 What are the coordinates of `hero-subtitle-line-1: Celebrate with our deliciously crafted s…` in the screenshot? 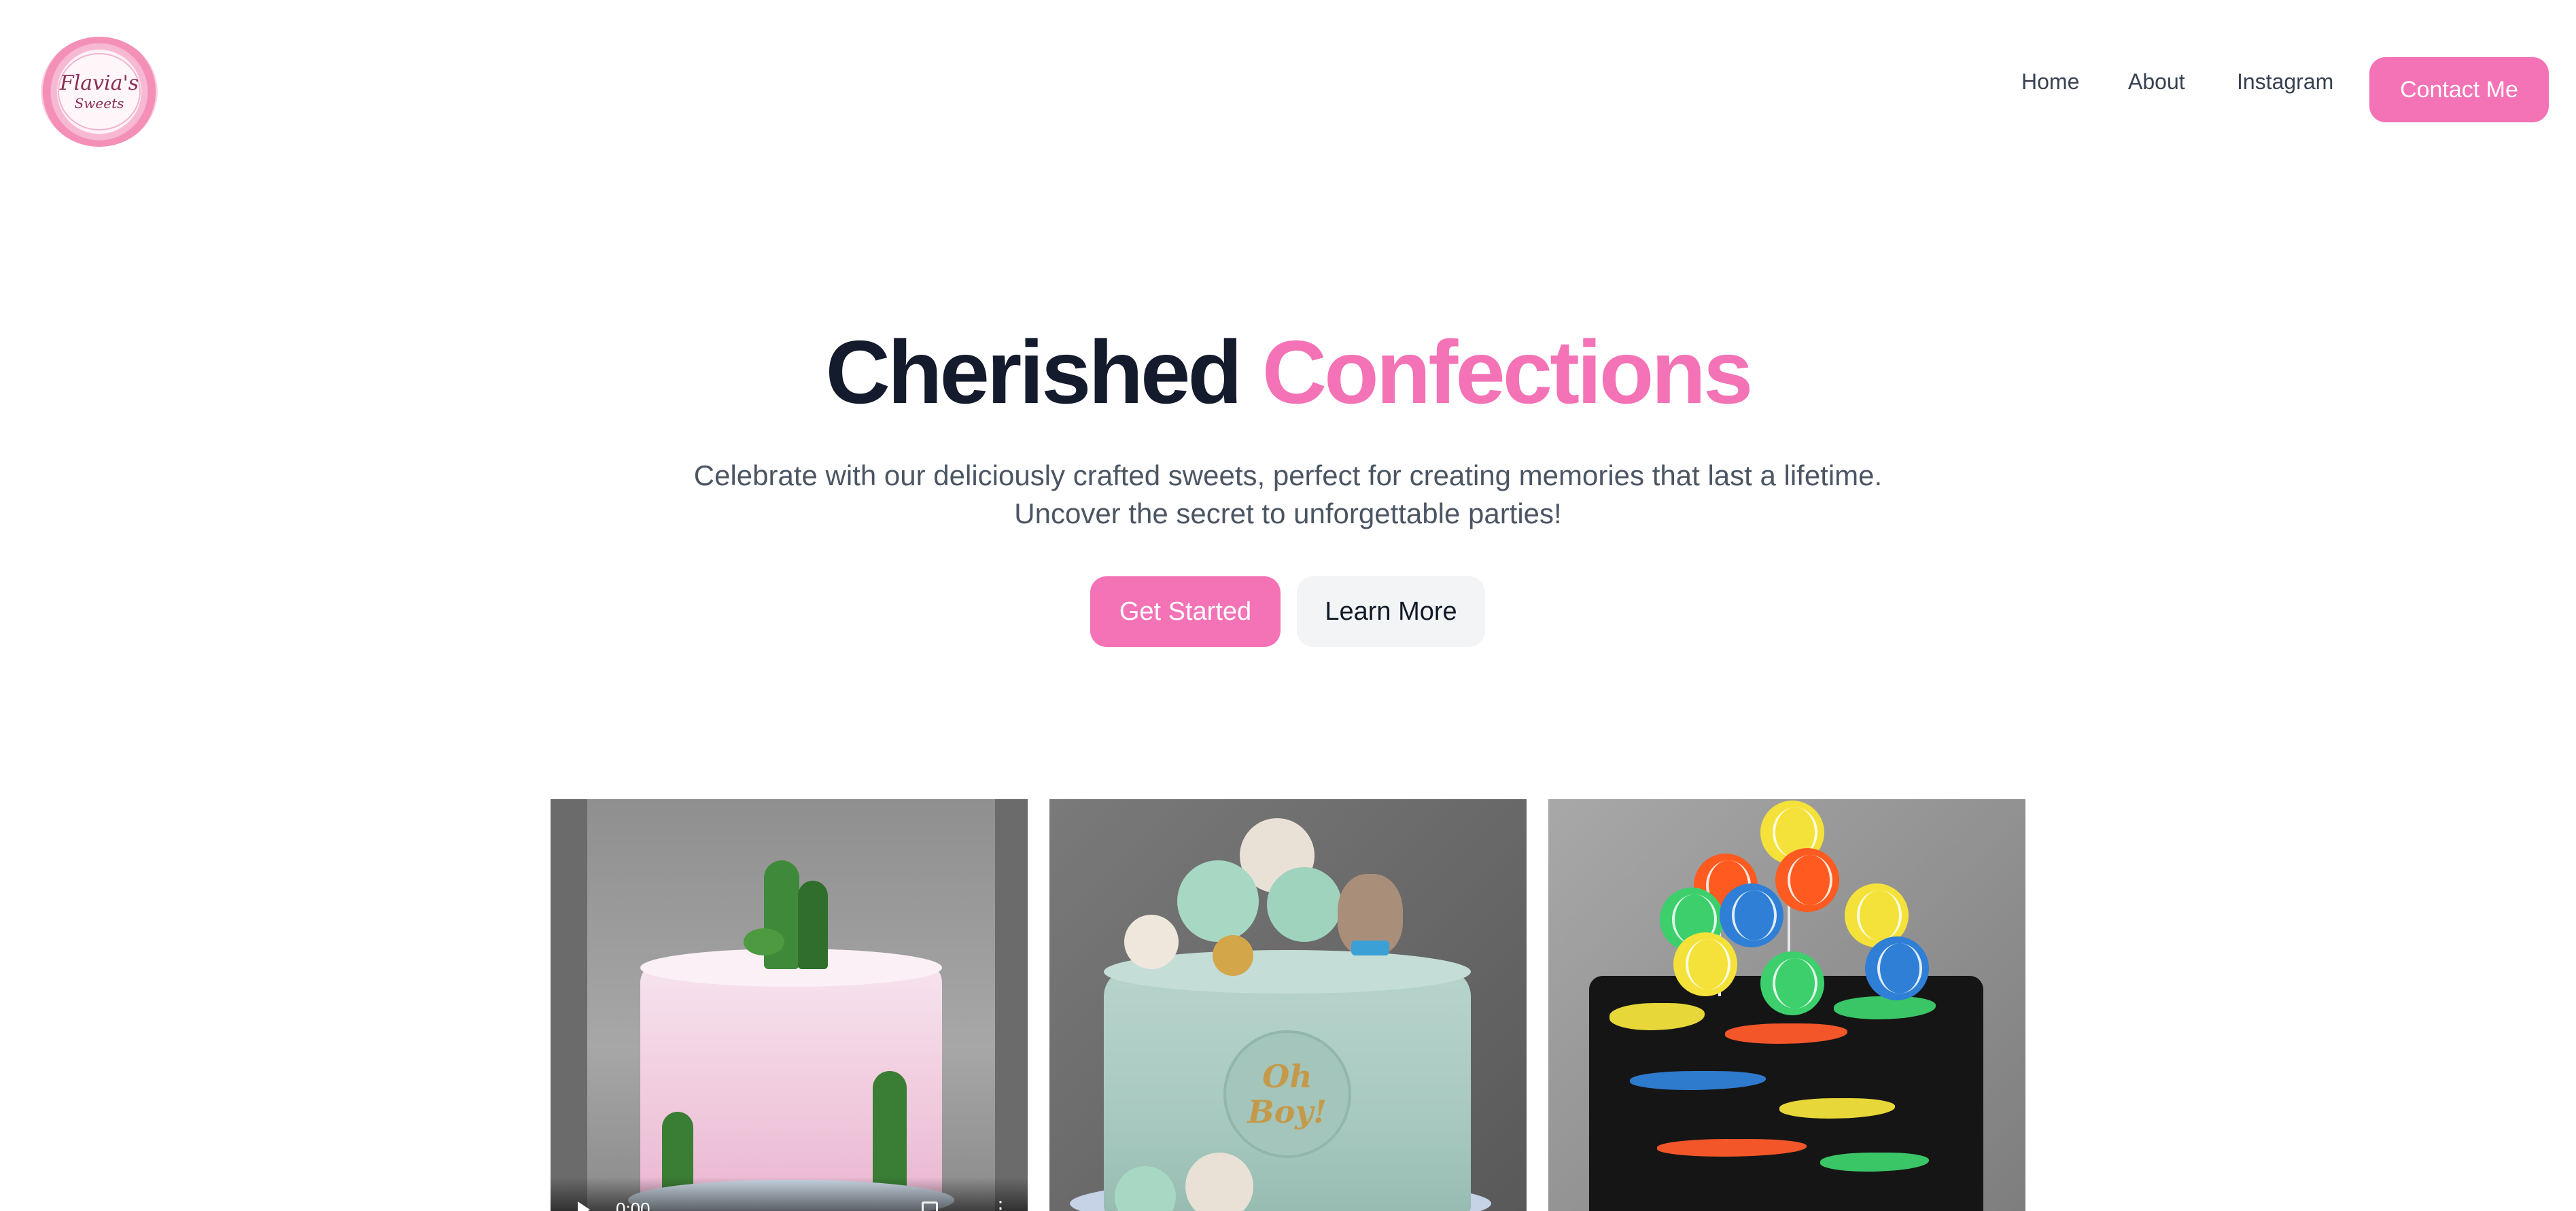 It's located at (1288, 475).